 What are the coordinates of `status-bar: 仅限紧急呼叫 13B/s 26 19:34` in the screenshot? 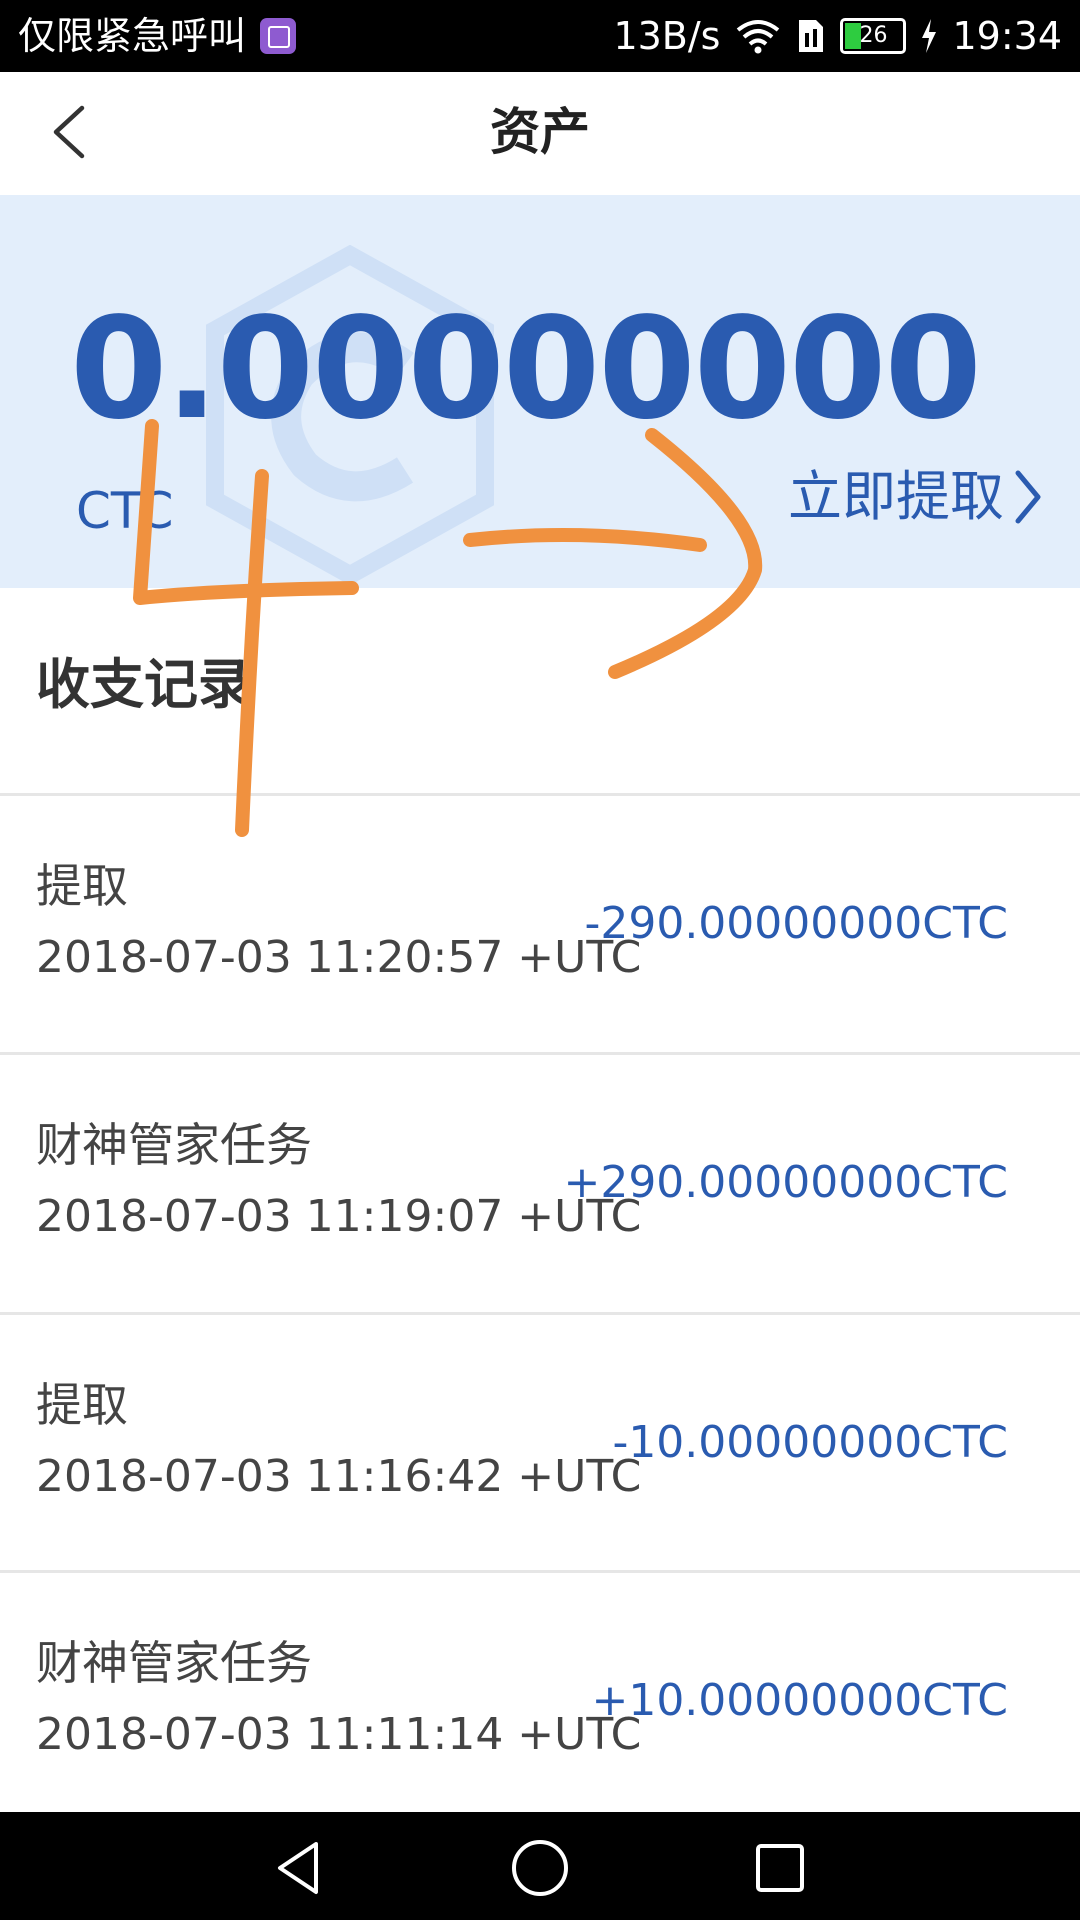 It's located at (540, 36).